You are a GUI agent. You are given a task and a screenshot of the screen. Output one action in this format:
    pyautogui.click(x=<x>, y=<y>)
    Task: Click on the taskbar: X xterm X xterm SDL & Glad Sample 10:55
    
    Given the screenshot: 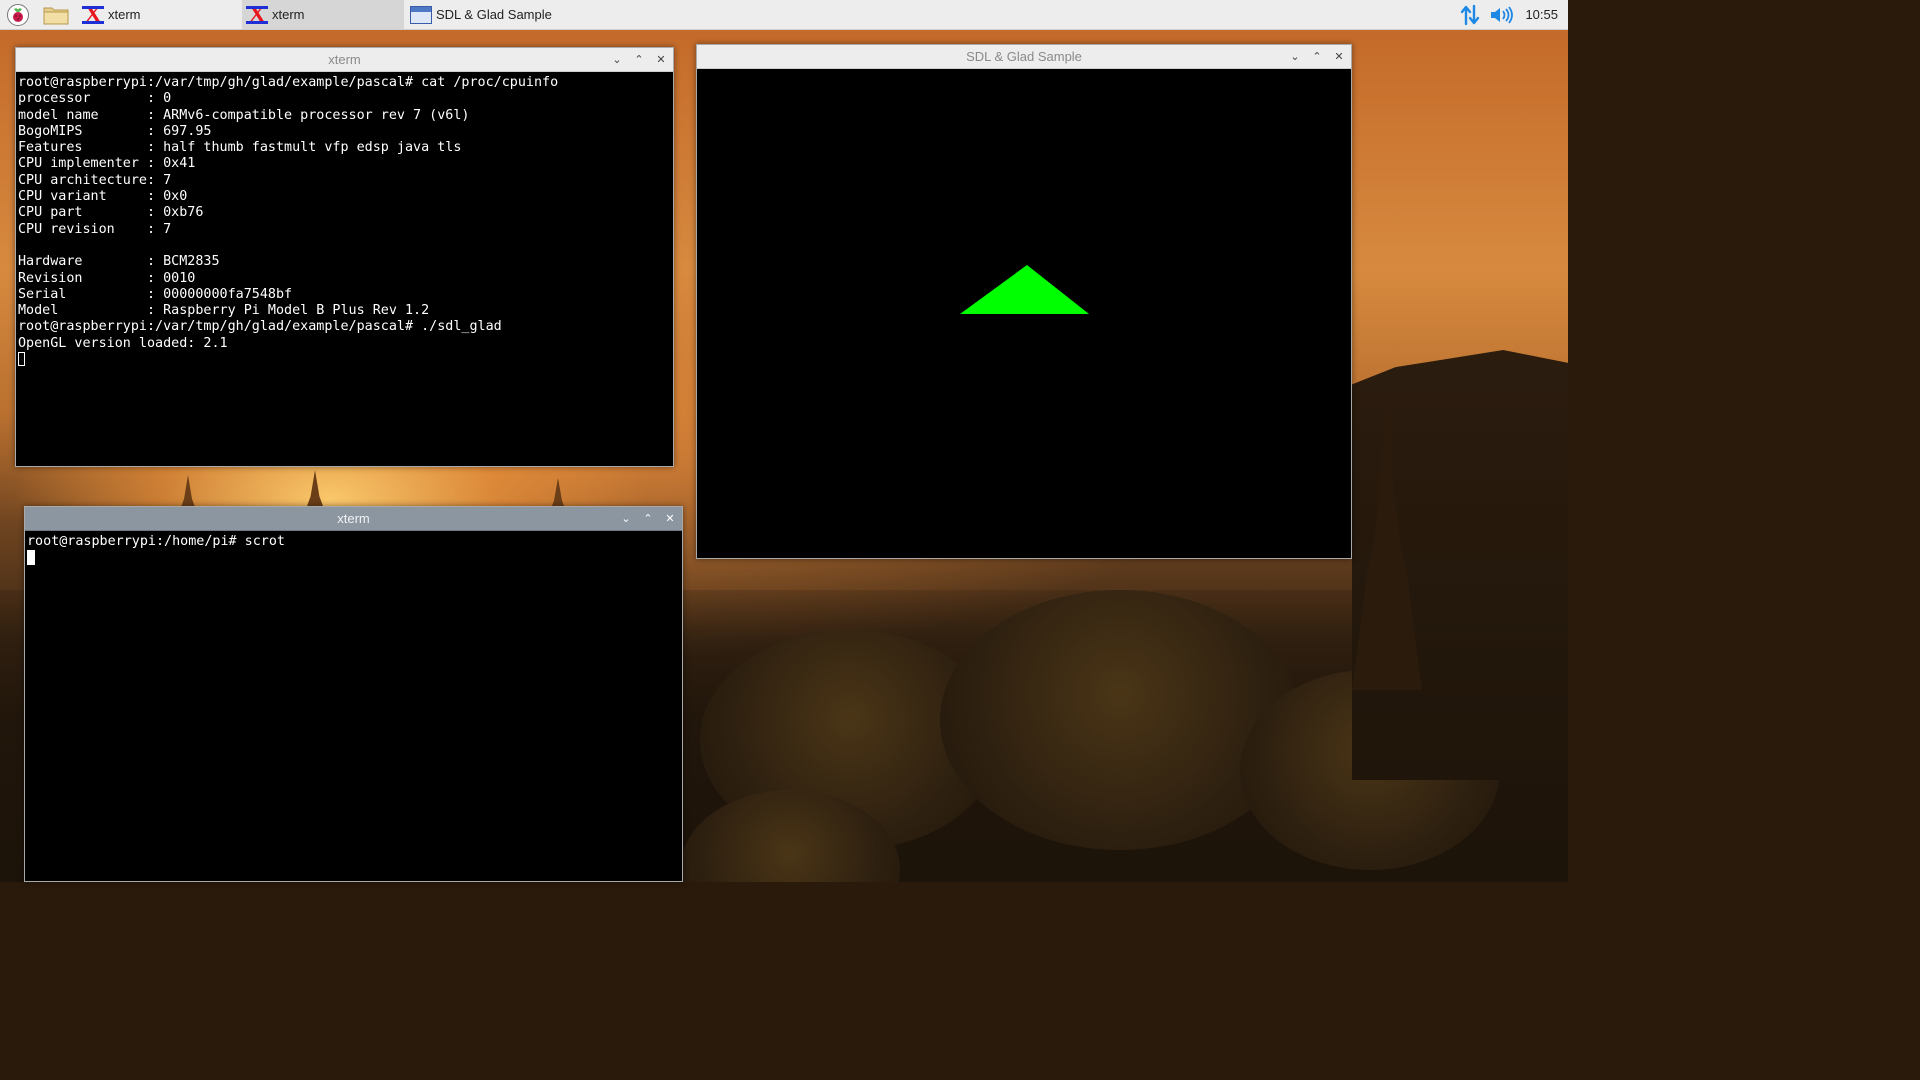 What is the action you would take?
    pyautogui.click(x=784, y=15)
    